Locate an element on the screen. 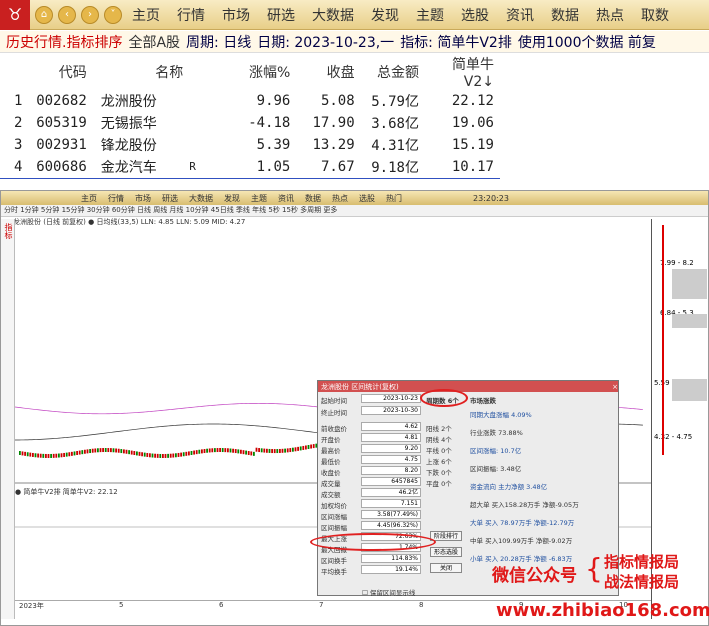 The width and height of the screenshot is (709, 626). column-header: 代码 is located at coordinates (62, 72).